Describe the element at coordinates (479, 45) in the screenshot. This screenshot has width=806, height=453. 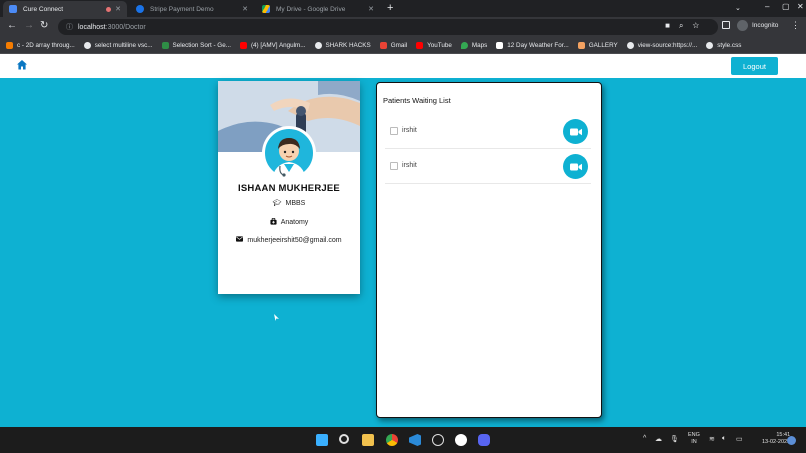
I see `bookmark-label: Maps` at that location.